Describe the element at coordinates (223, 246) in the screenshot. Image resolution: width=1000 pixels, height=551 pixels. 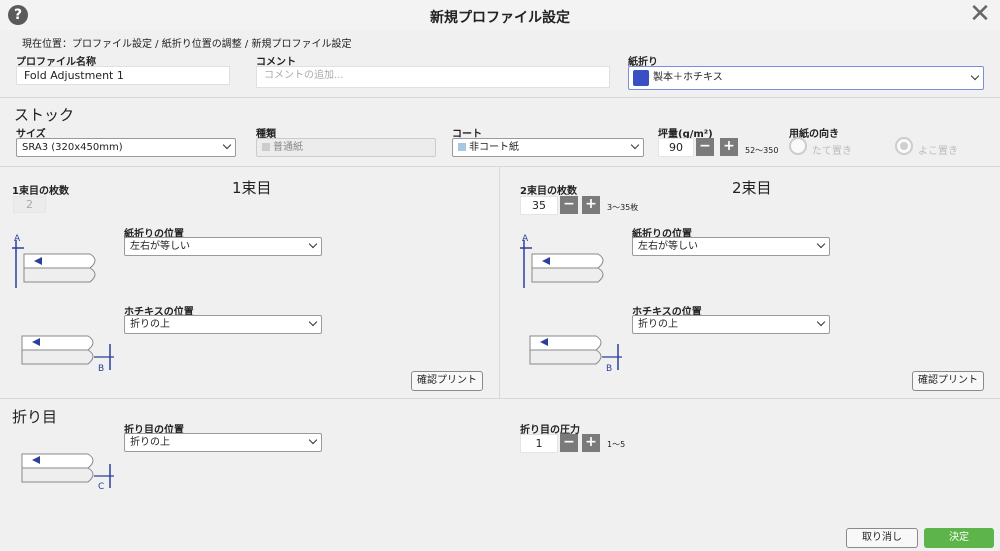
I see `bundle1-fold-position-select: 左右が等しい` at that location.